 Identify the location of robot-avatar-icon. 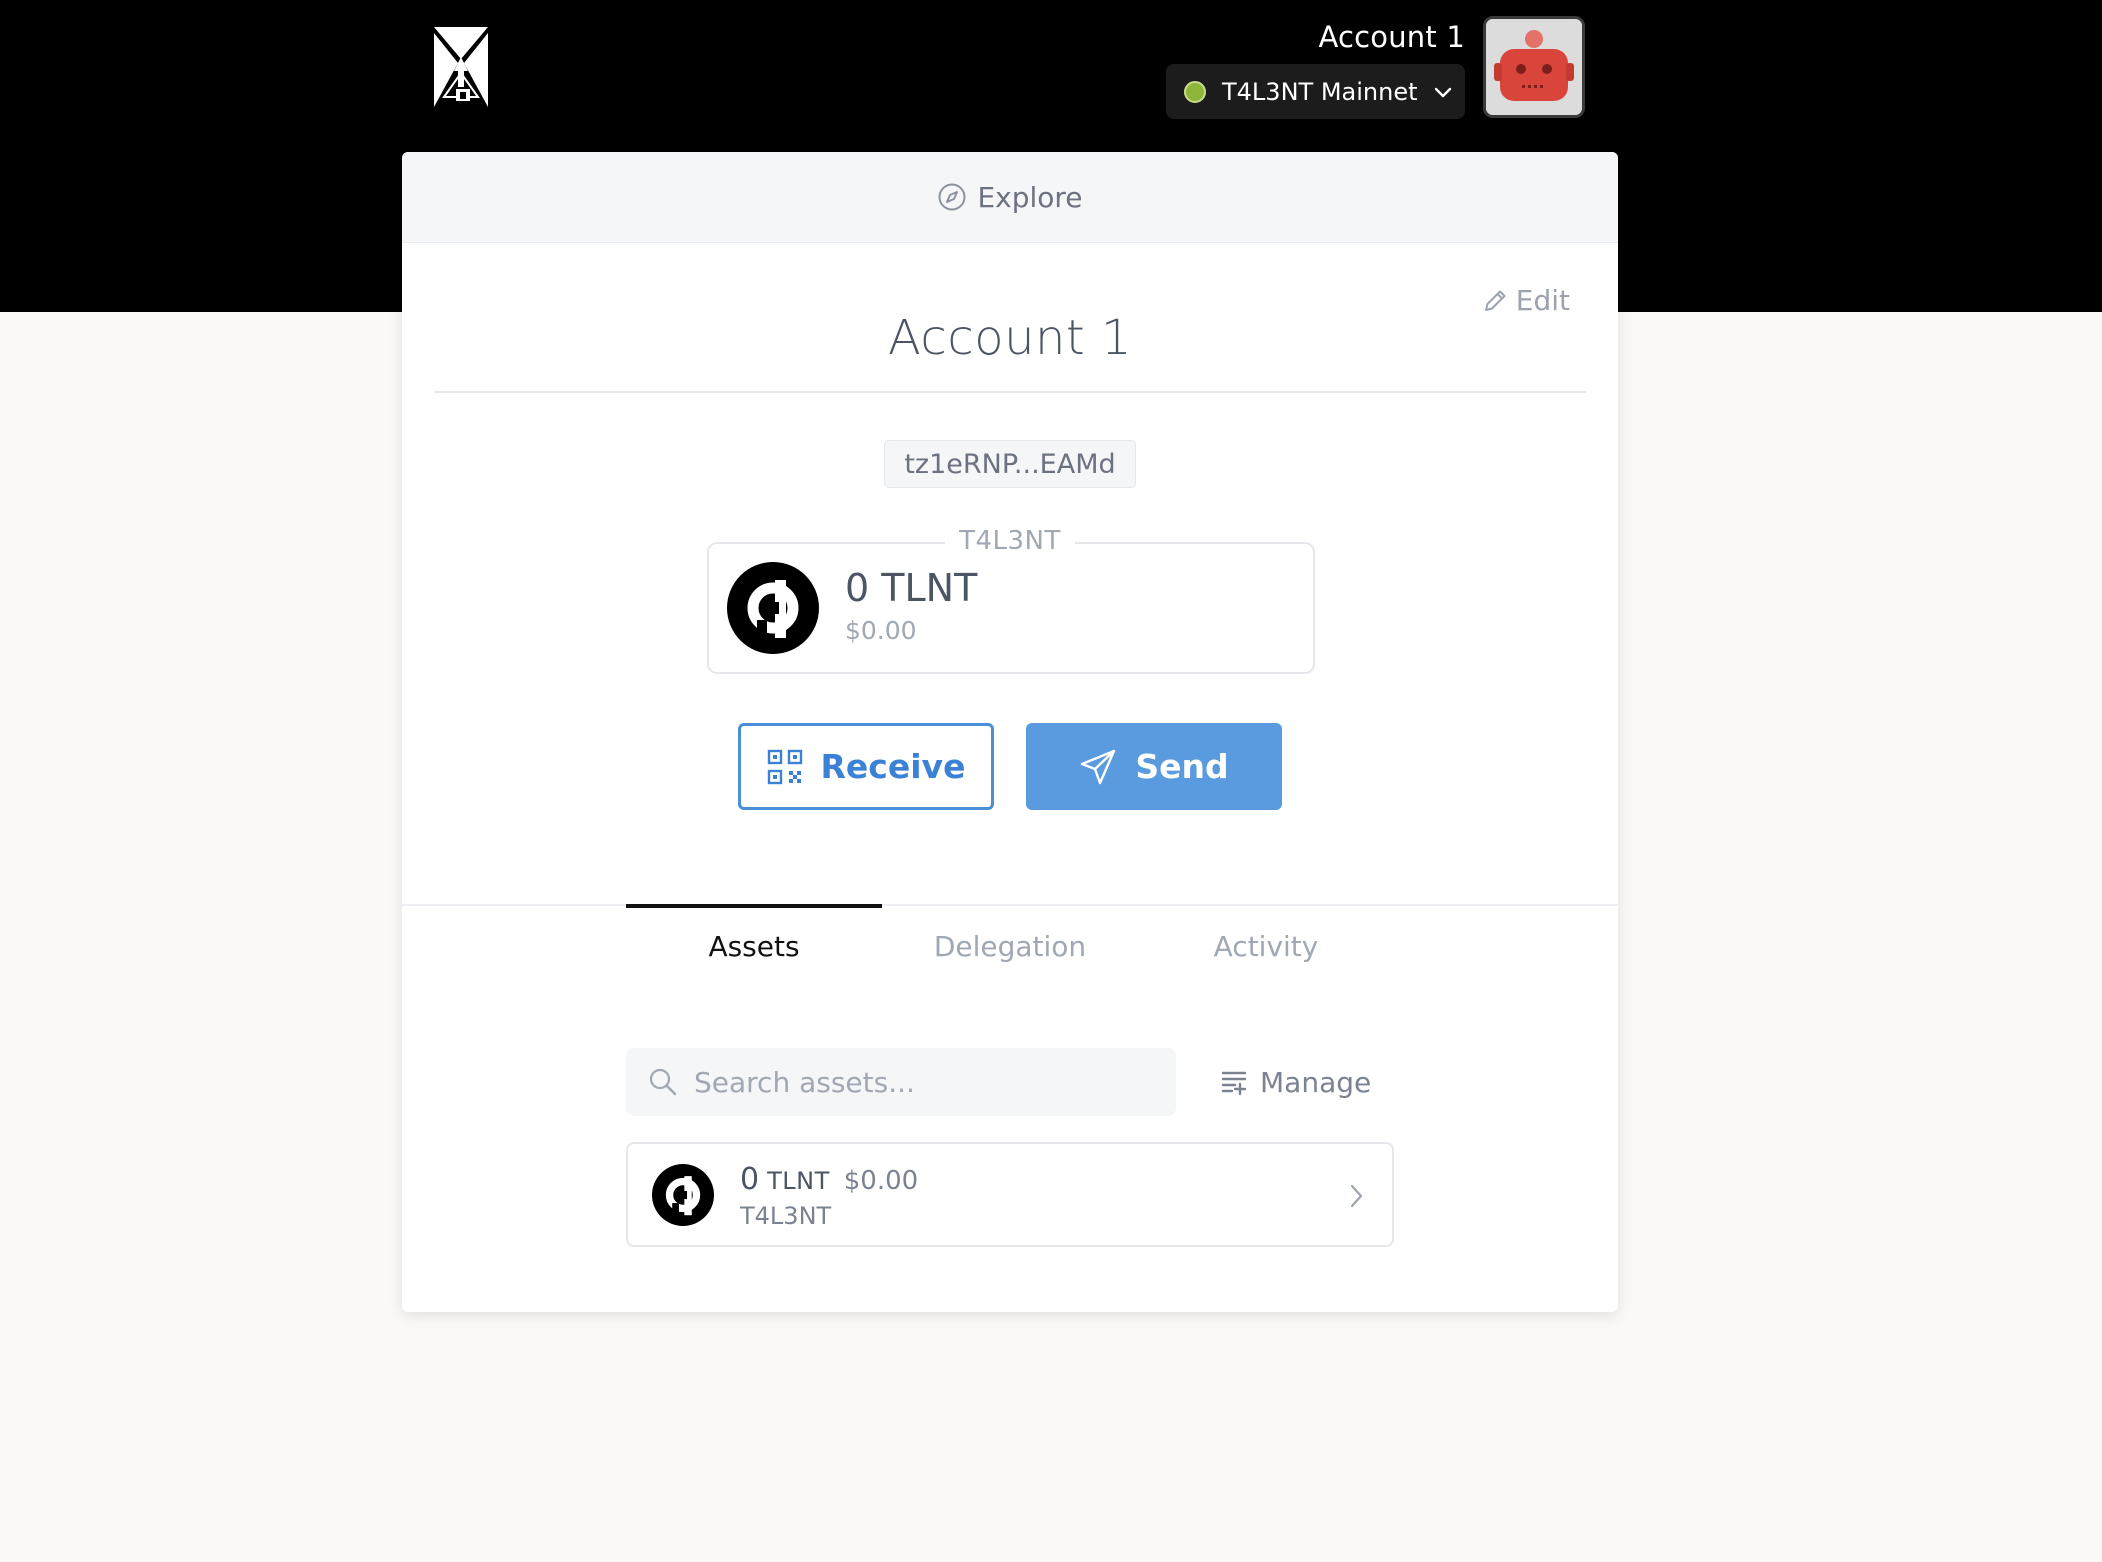
(1534, 67).